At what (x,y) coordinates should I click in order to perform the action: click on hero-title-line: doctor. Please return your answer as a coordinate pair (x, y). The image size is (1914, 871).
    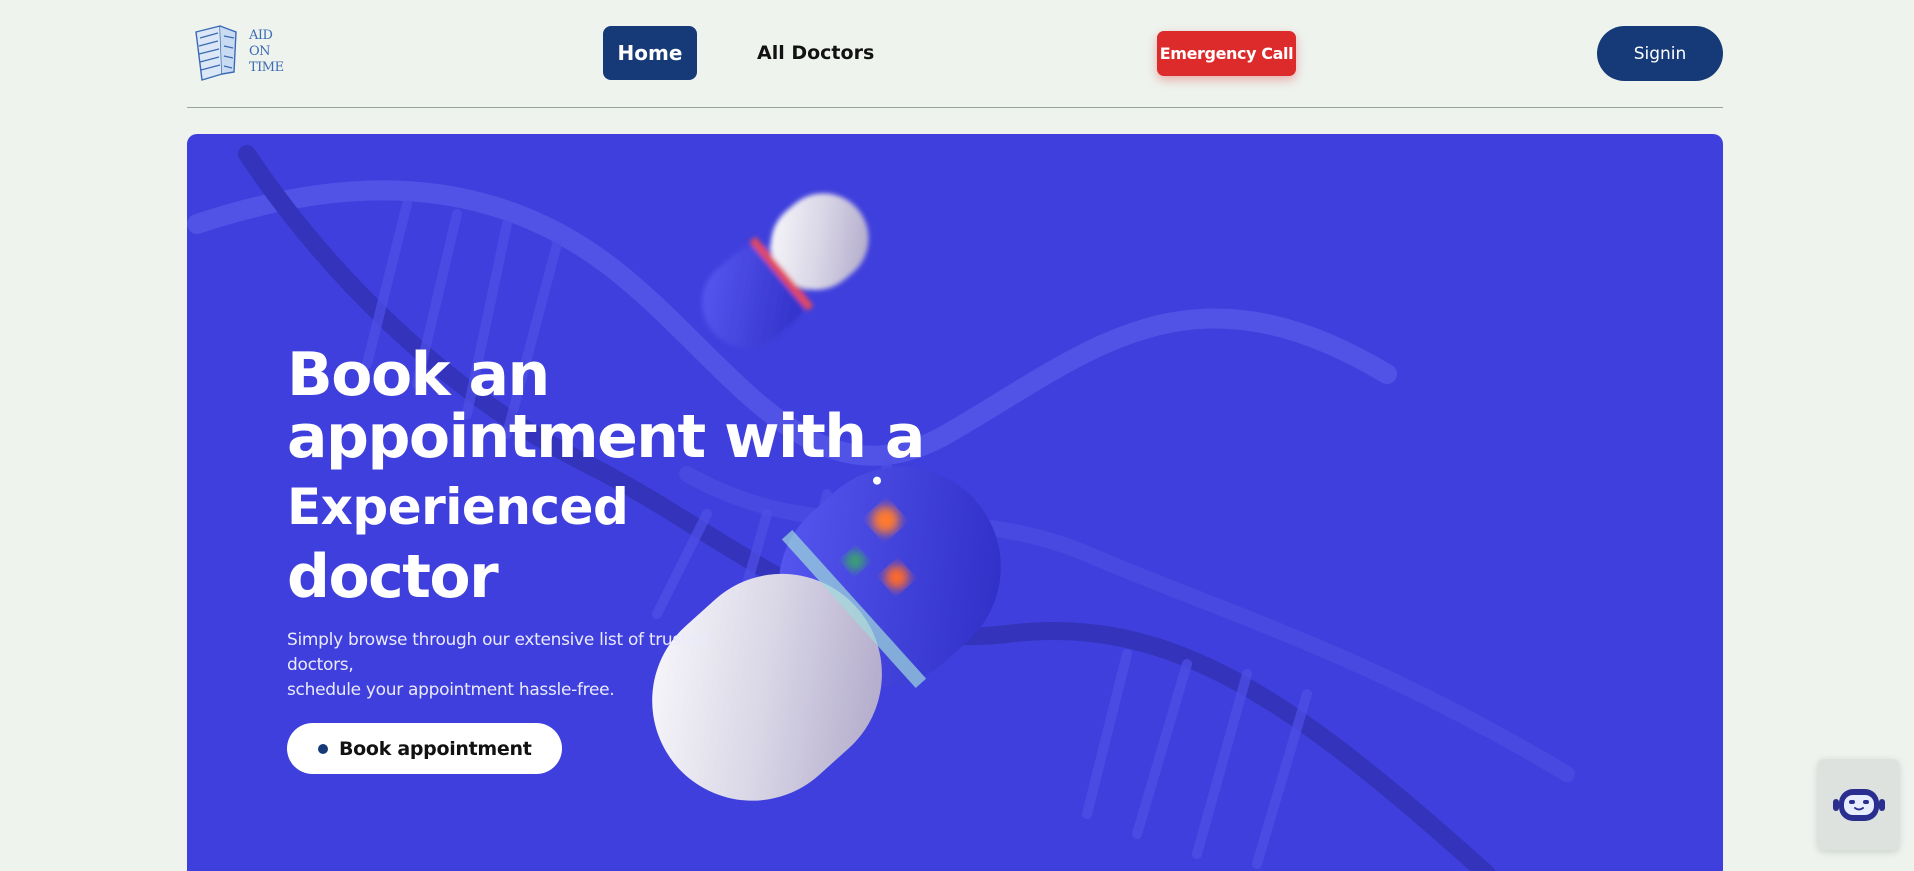
    Looking at the image, I should click on (393, 577).